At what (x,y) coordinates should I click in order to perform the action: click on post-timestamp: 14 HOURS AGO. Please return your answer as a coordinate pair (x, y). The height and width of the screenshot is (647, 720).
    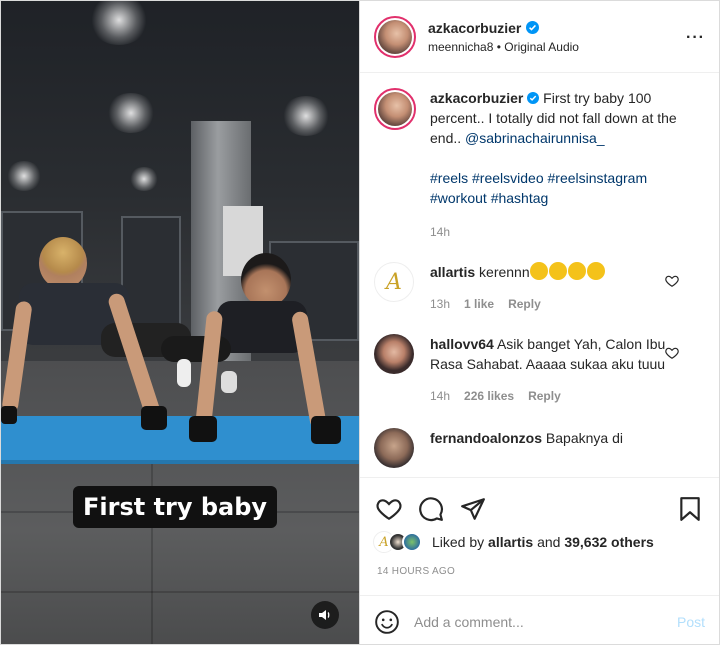
    Looking at the image, I should click on (539, 564).